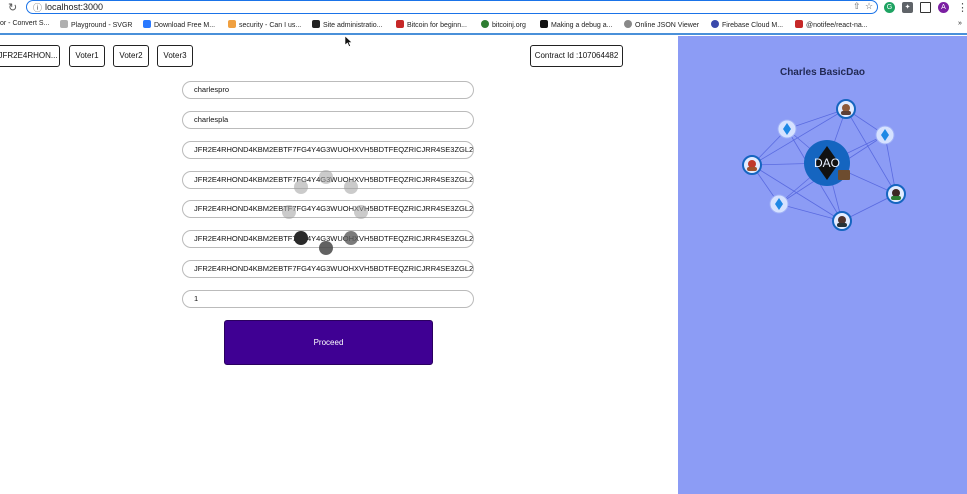  Describe the element at coordinates (943, 7) in the screenshot. I see `profile-avatar: A` at that location.